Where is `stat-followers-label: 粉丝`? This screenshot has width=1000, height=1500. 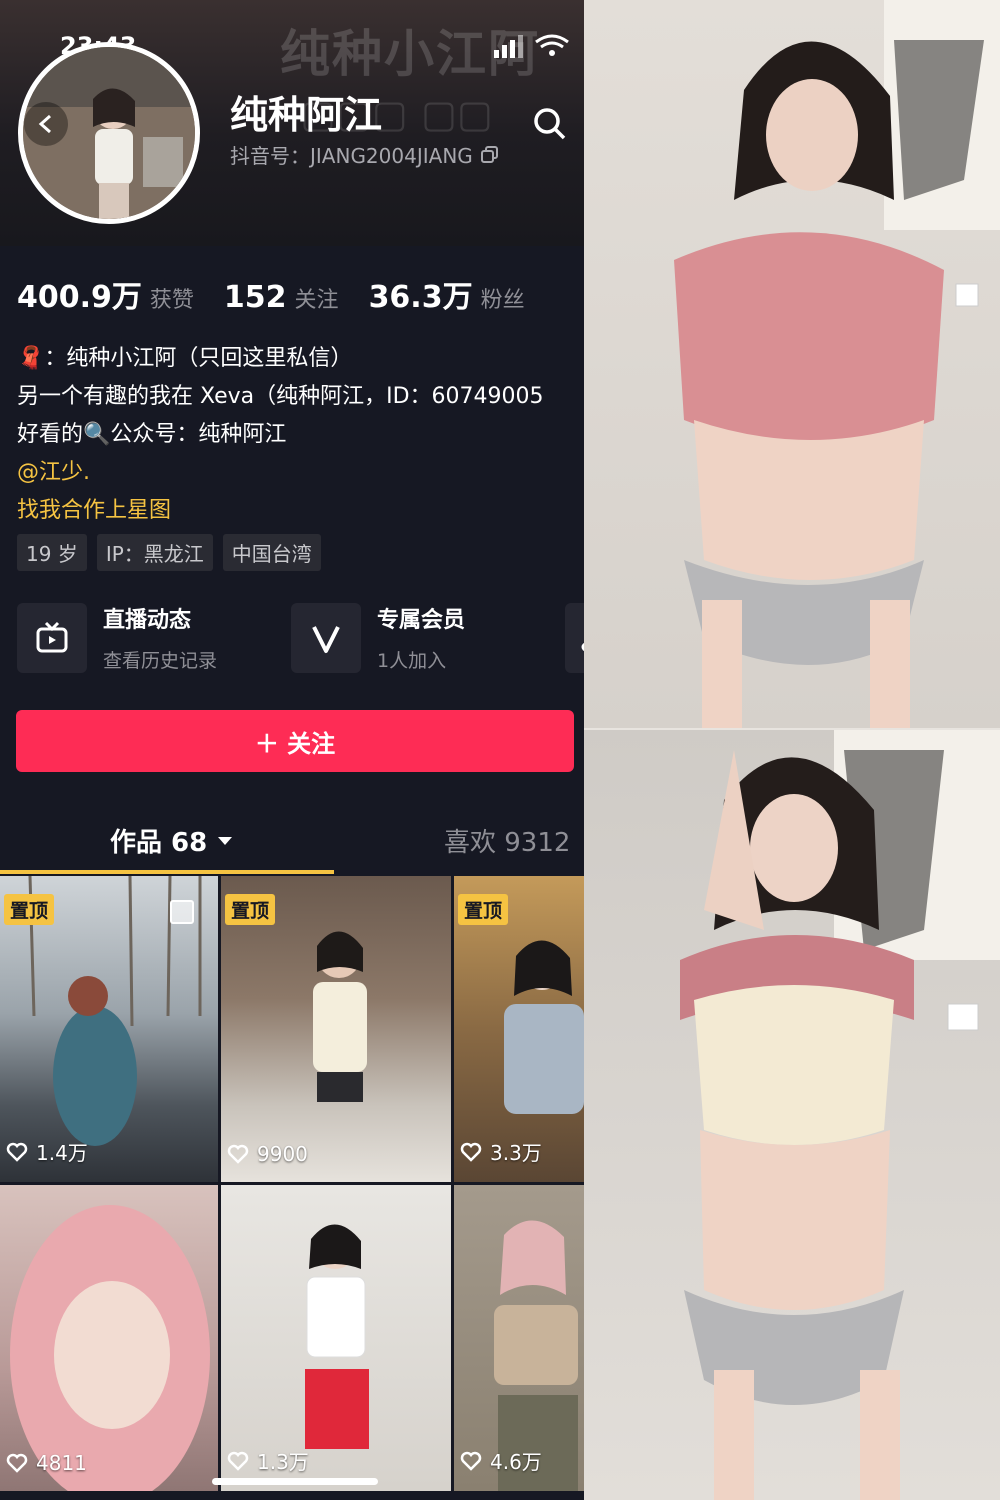
stat-followers-label: 粉丝 is located at coordinates (502, 300).